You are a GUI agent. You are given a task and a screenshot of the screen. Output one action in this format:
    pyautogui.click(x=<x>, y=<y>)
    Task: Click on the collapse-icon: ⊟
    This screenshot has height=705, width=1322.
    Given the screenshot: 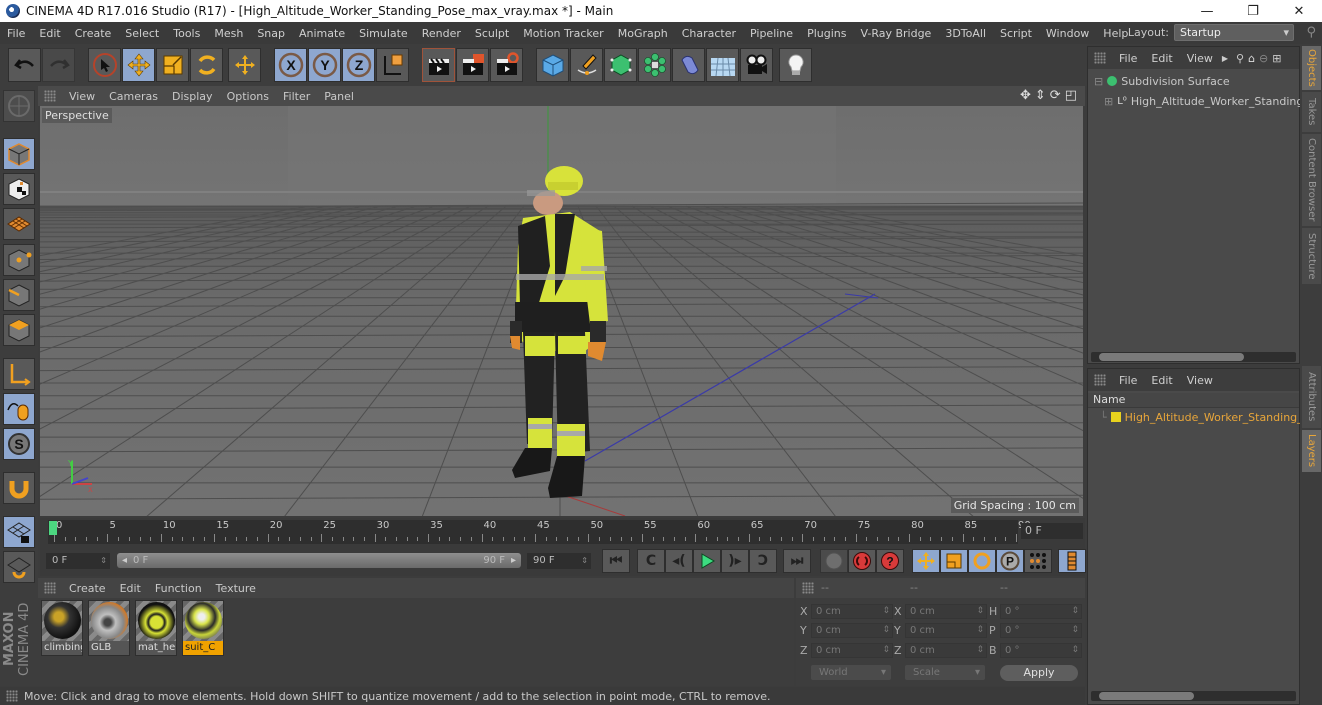 What is the action you would take?
    pyautogui.click(x=1098, y=81)
    